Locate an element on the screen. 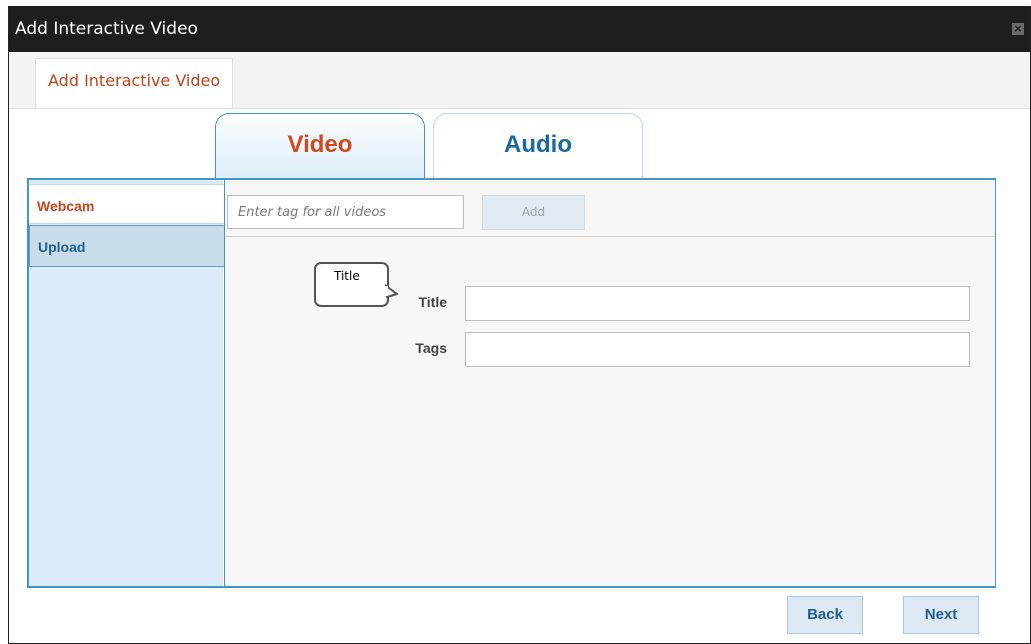 The image size is (1031, 644). window-title: Add Interactive Video is located at coordinates (106, 29).